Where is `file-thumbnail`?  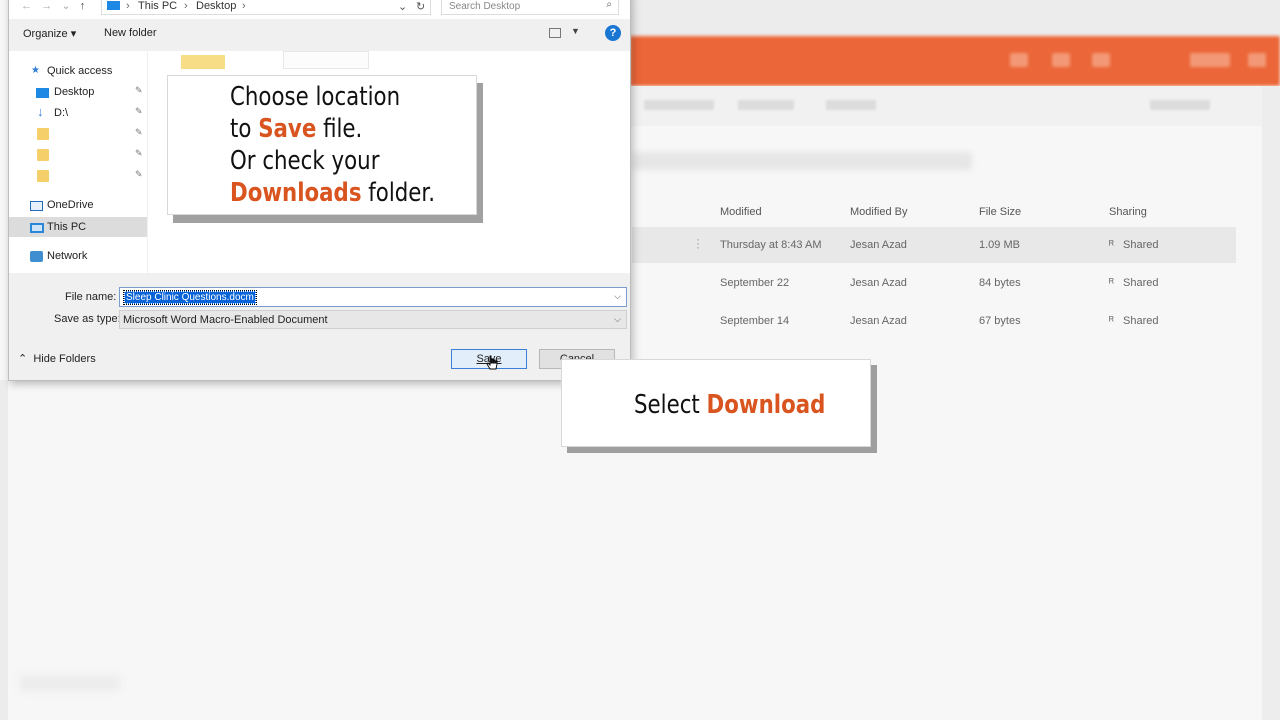 file-thumbnail is located at coordinates (326, 60).